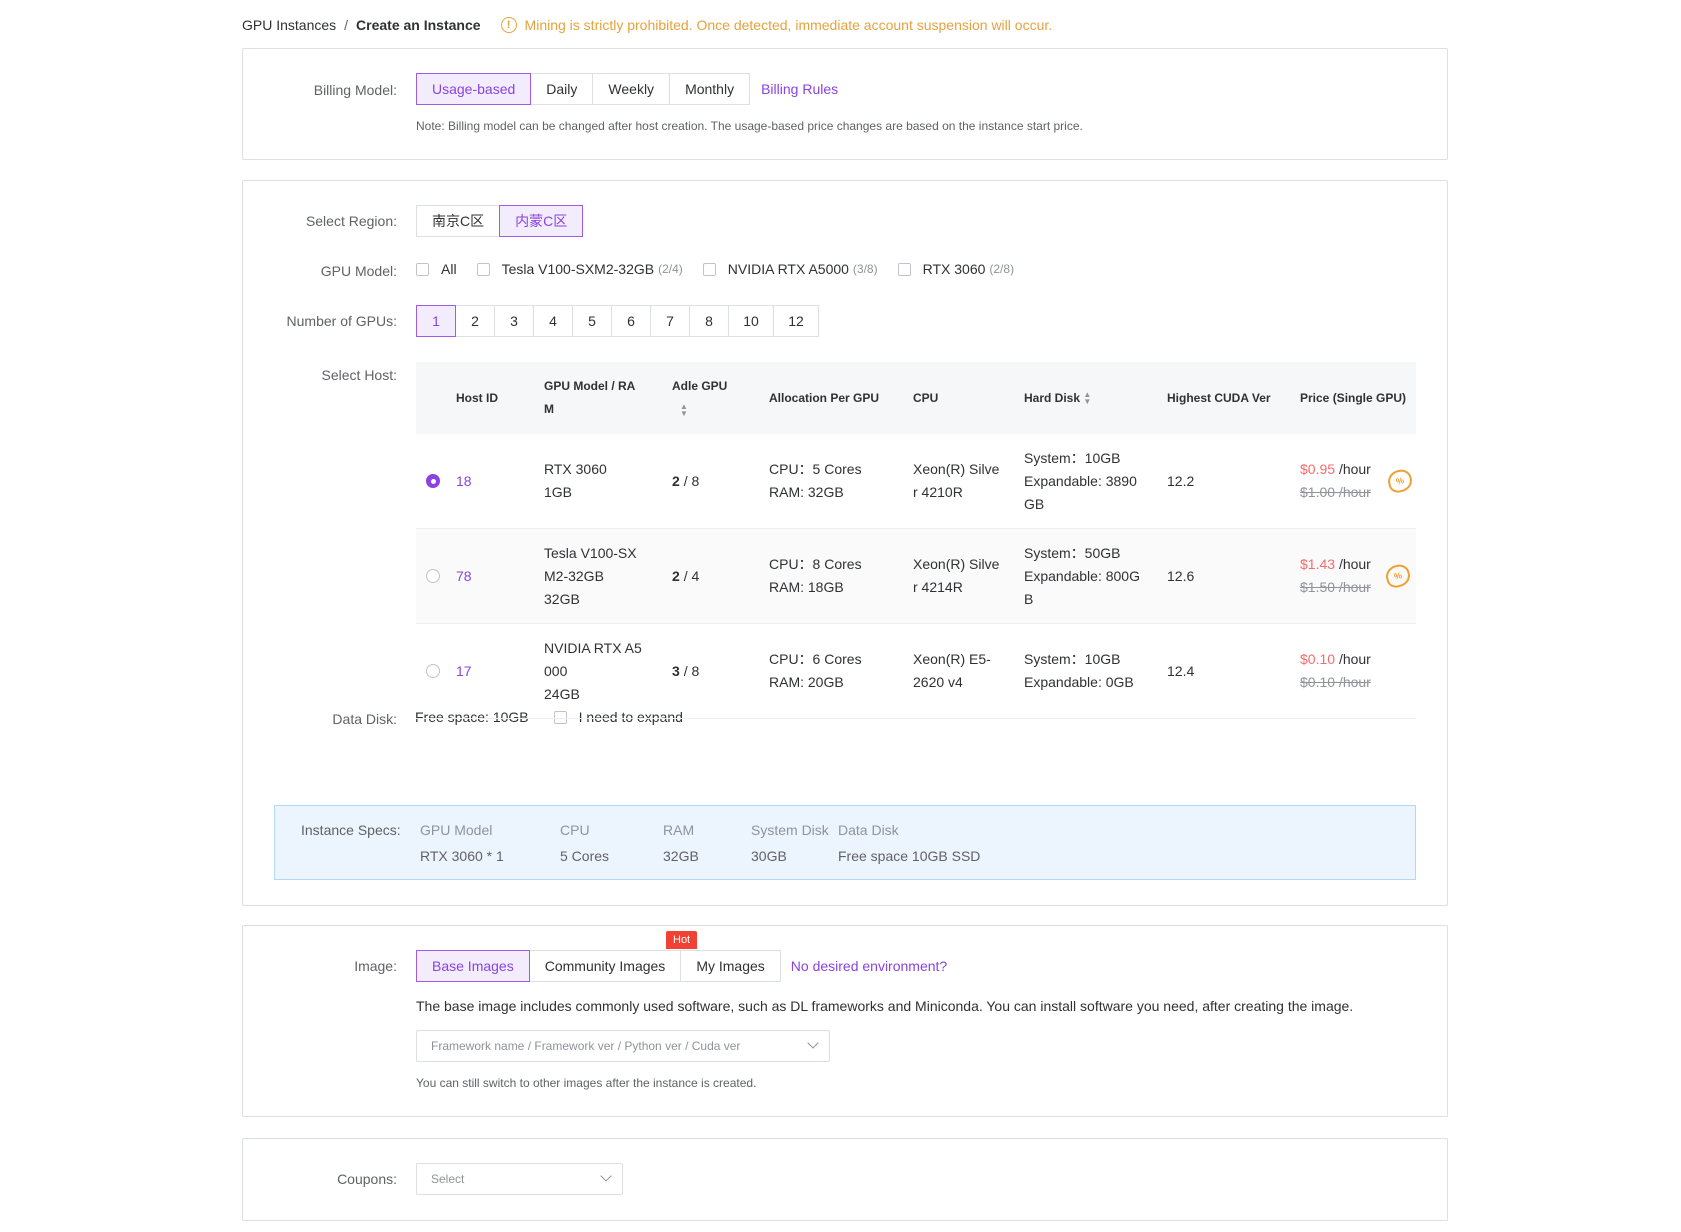 This screenshot has height=1232, width=1681. What do you see at coordinates (909, 856) in the screenshot?
I see `spec-value-data-disk: Free space 10GB SSD` at bounding box center [909, 856].